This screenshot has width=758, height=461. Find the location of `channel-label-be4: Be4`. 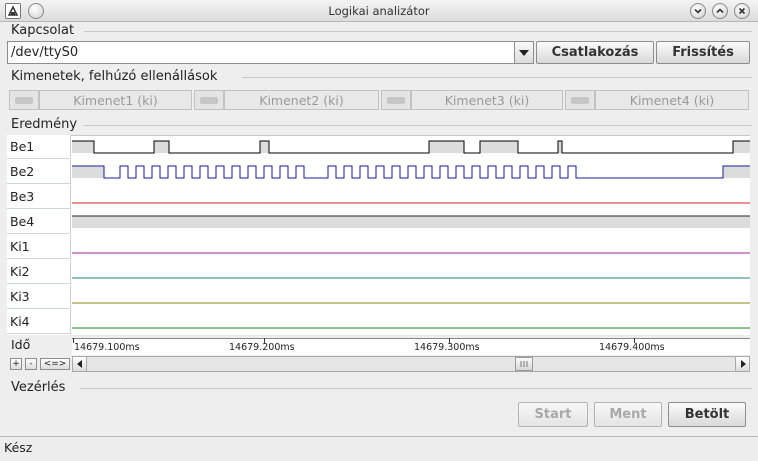

channel-label-be4: Be4 is located at coordinates (39, 222).